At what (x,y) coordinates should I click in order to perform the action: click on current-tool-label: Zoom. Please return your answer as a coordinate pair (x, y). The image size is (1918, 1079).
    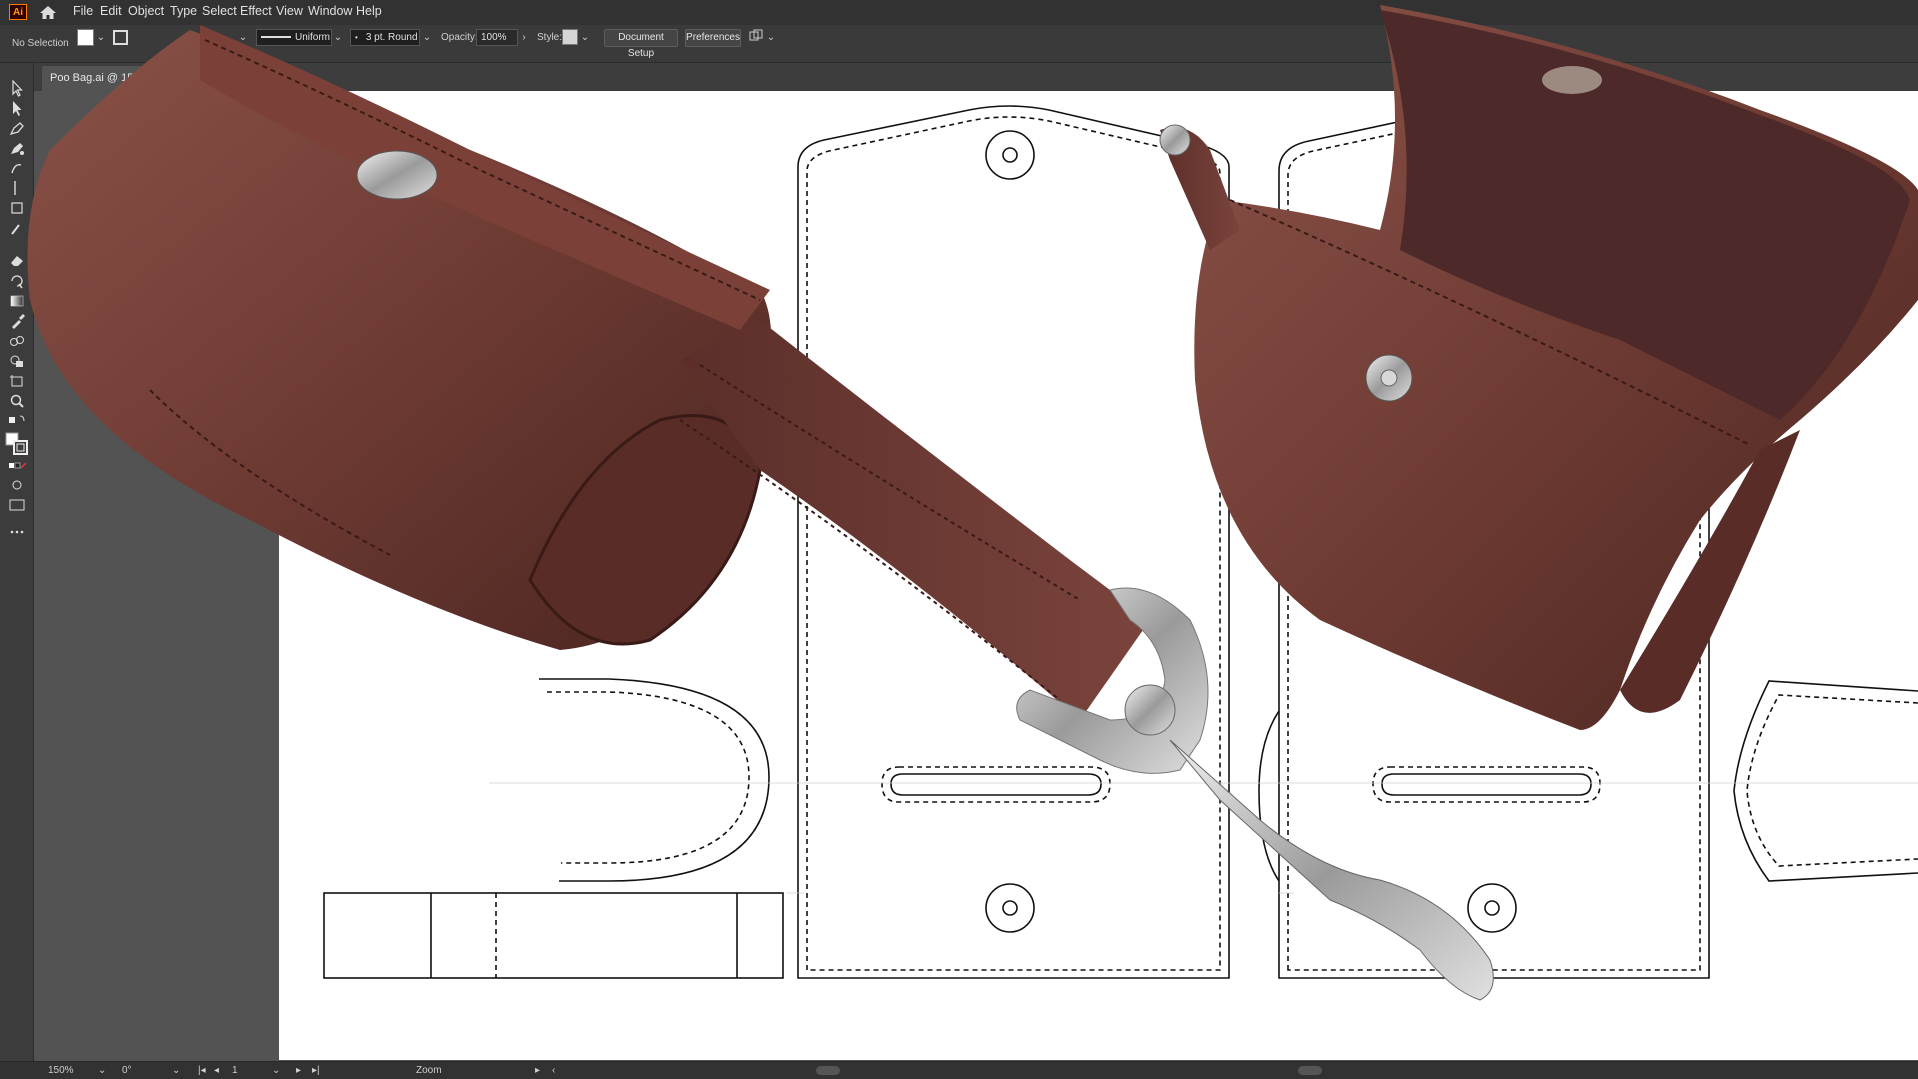
    Looking at the image, I should click on (429, 1070).